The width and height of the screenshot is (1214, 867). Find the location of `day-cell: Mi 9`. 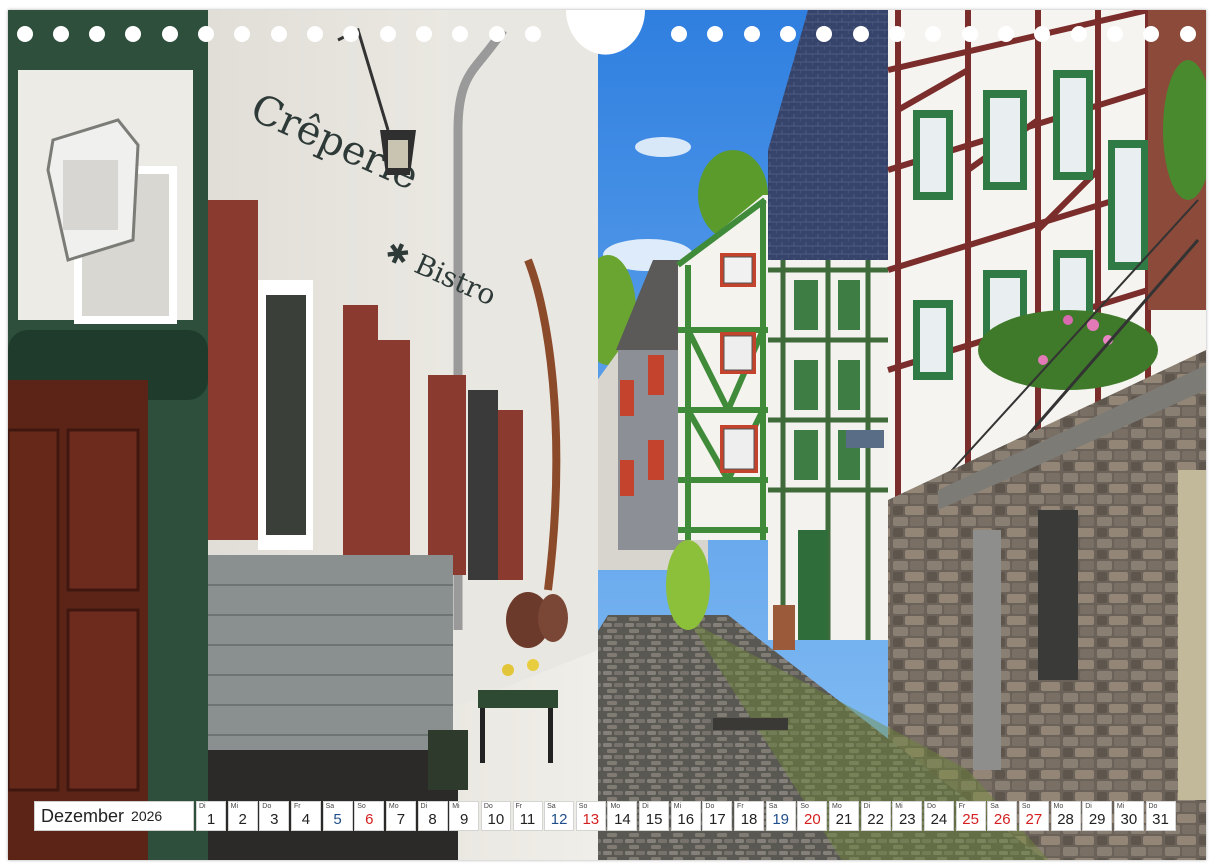

day-cell: Mi 9 is located at coordinates (464, 816).